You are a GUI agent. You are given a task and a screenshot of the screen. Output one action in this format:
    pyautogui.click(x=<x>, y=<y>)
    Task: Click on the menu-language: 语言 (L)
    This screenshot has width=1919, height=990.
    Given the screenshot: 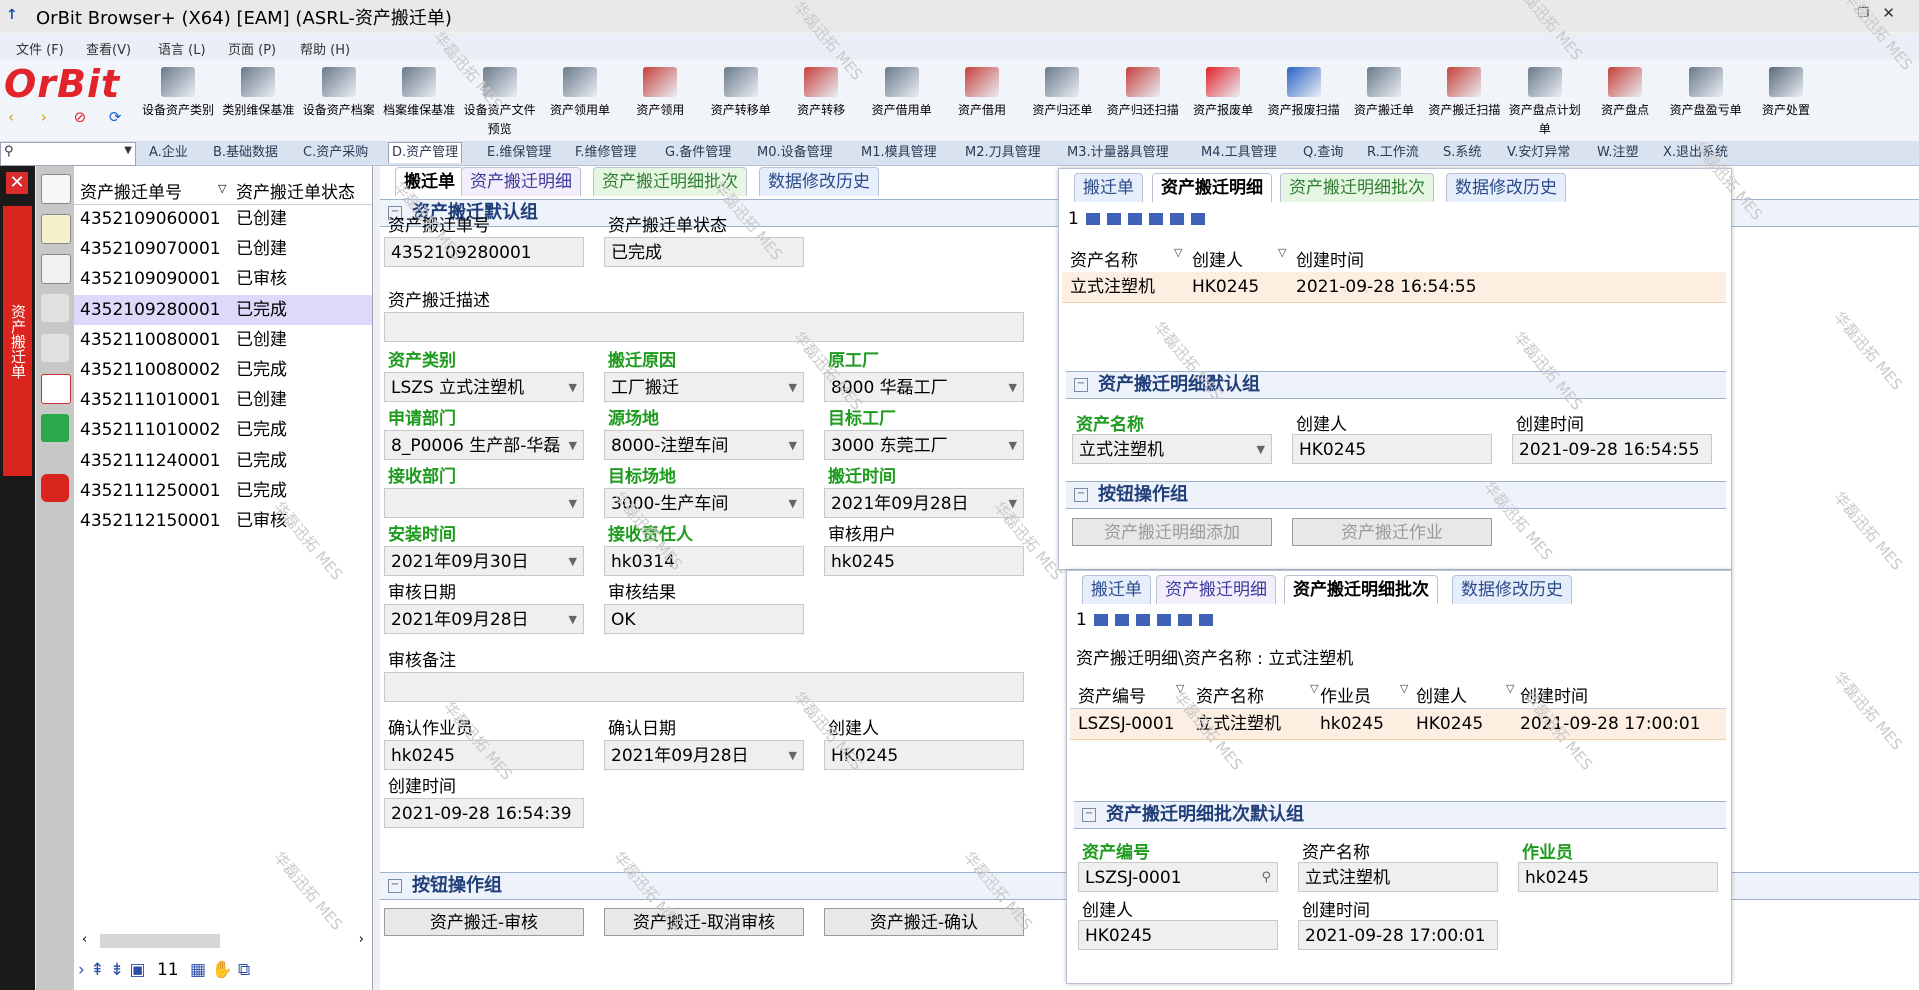 What is the action you would take?
    pyautogui.click(x=182, y=48)
    